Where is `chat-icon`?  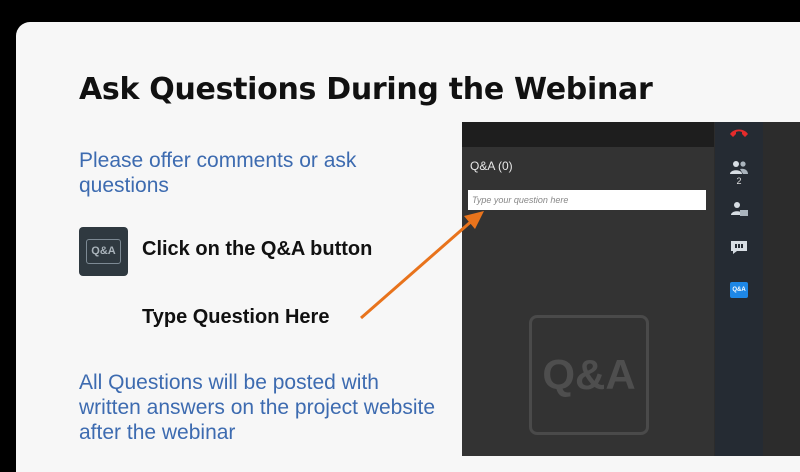 chat-icon is located at coordinates (739, 247).